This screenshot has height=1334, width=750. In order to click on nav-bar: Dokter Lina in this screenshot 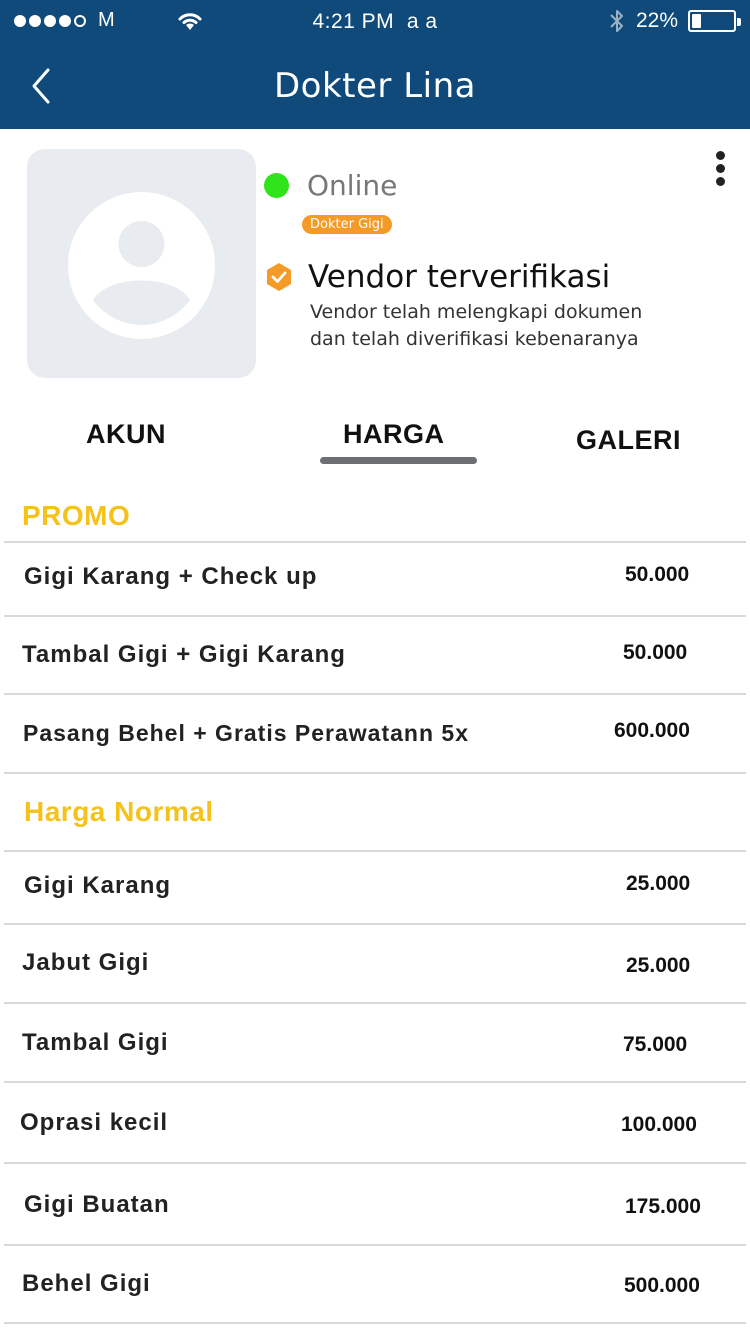, I will do `click(375, 86)`.